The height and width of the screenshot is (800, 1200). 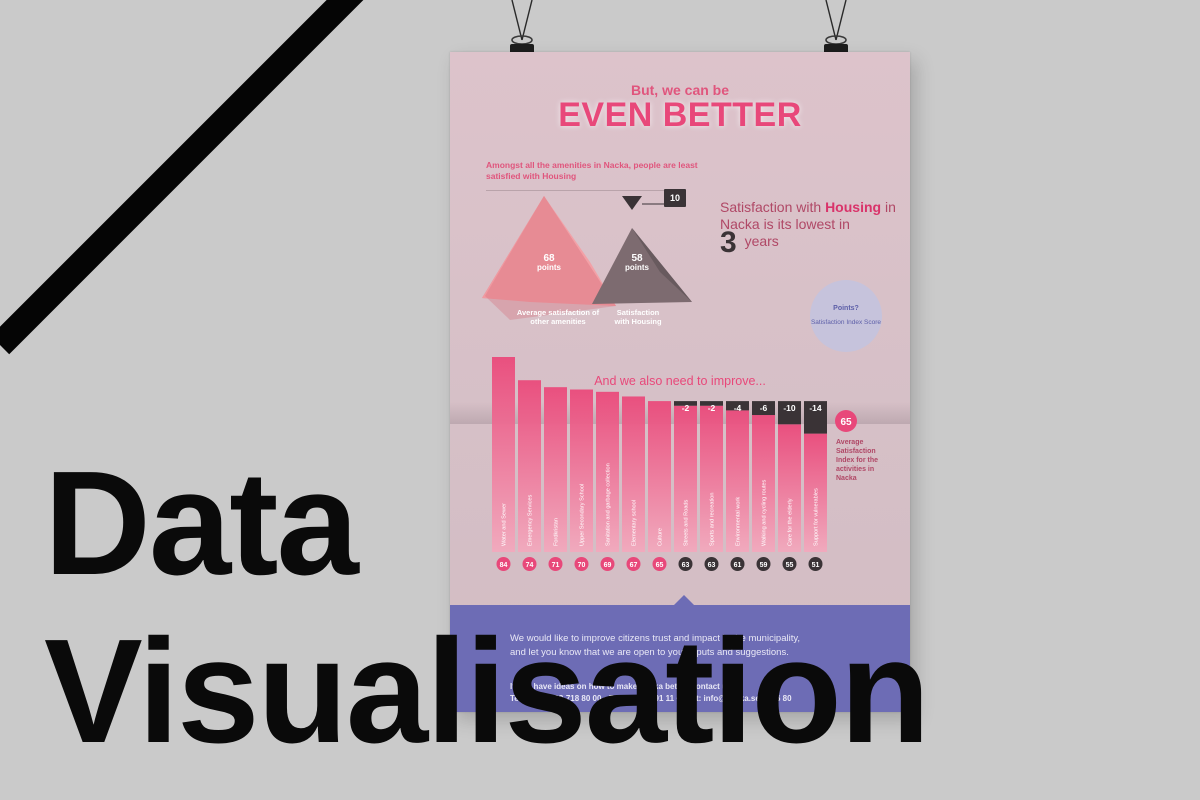 What do you see at coordinates (790, 565) in the screenshot?
I see `value-label-11: 55` at bounding box center [790, 565].